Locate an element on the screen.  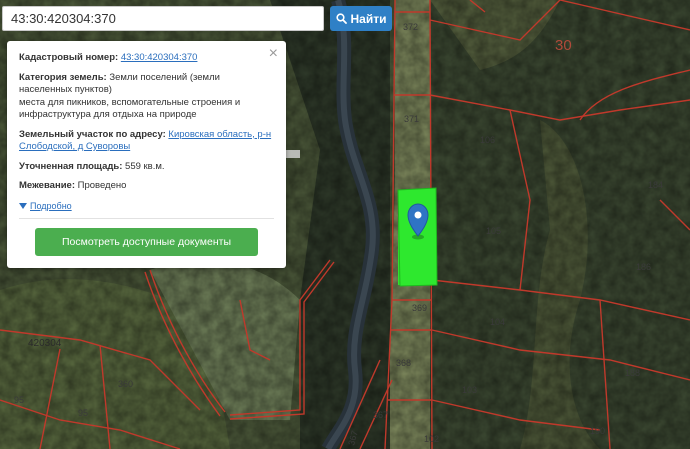
parcel-label: 102 is located at coordinates (431, 439).